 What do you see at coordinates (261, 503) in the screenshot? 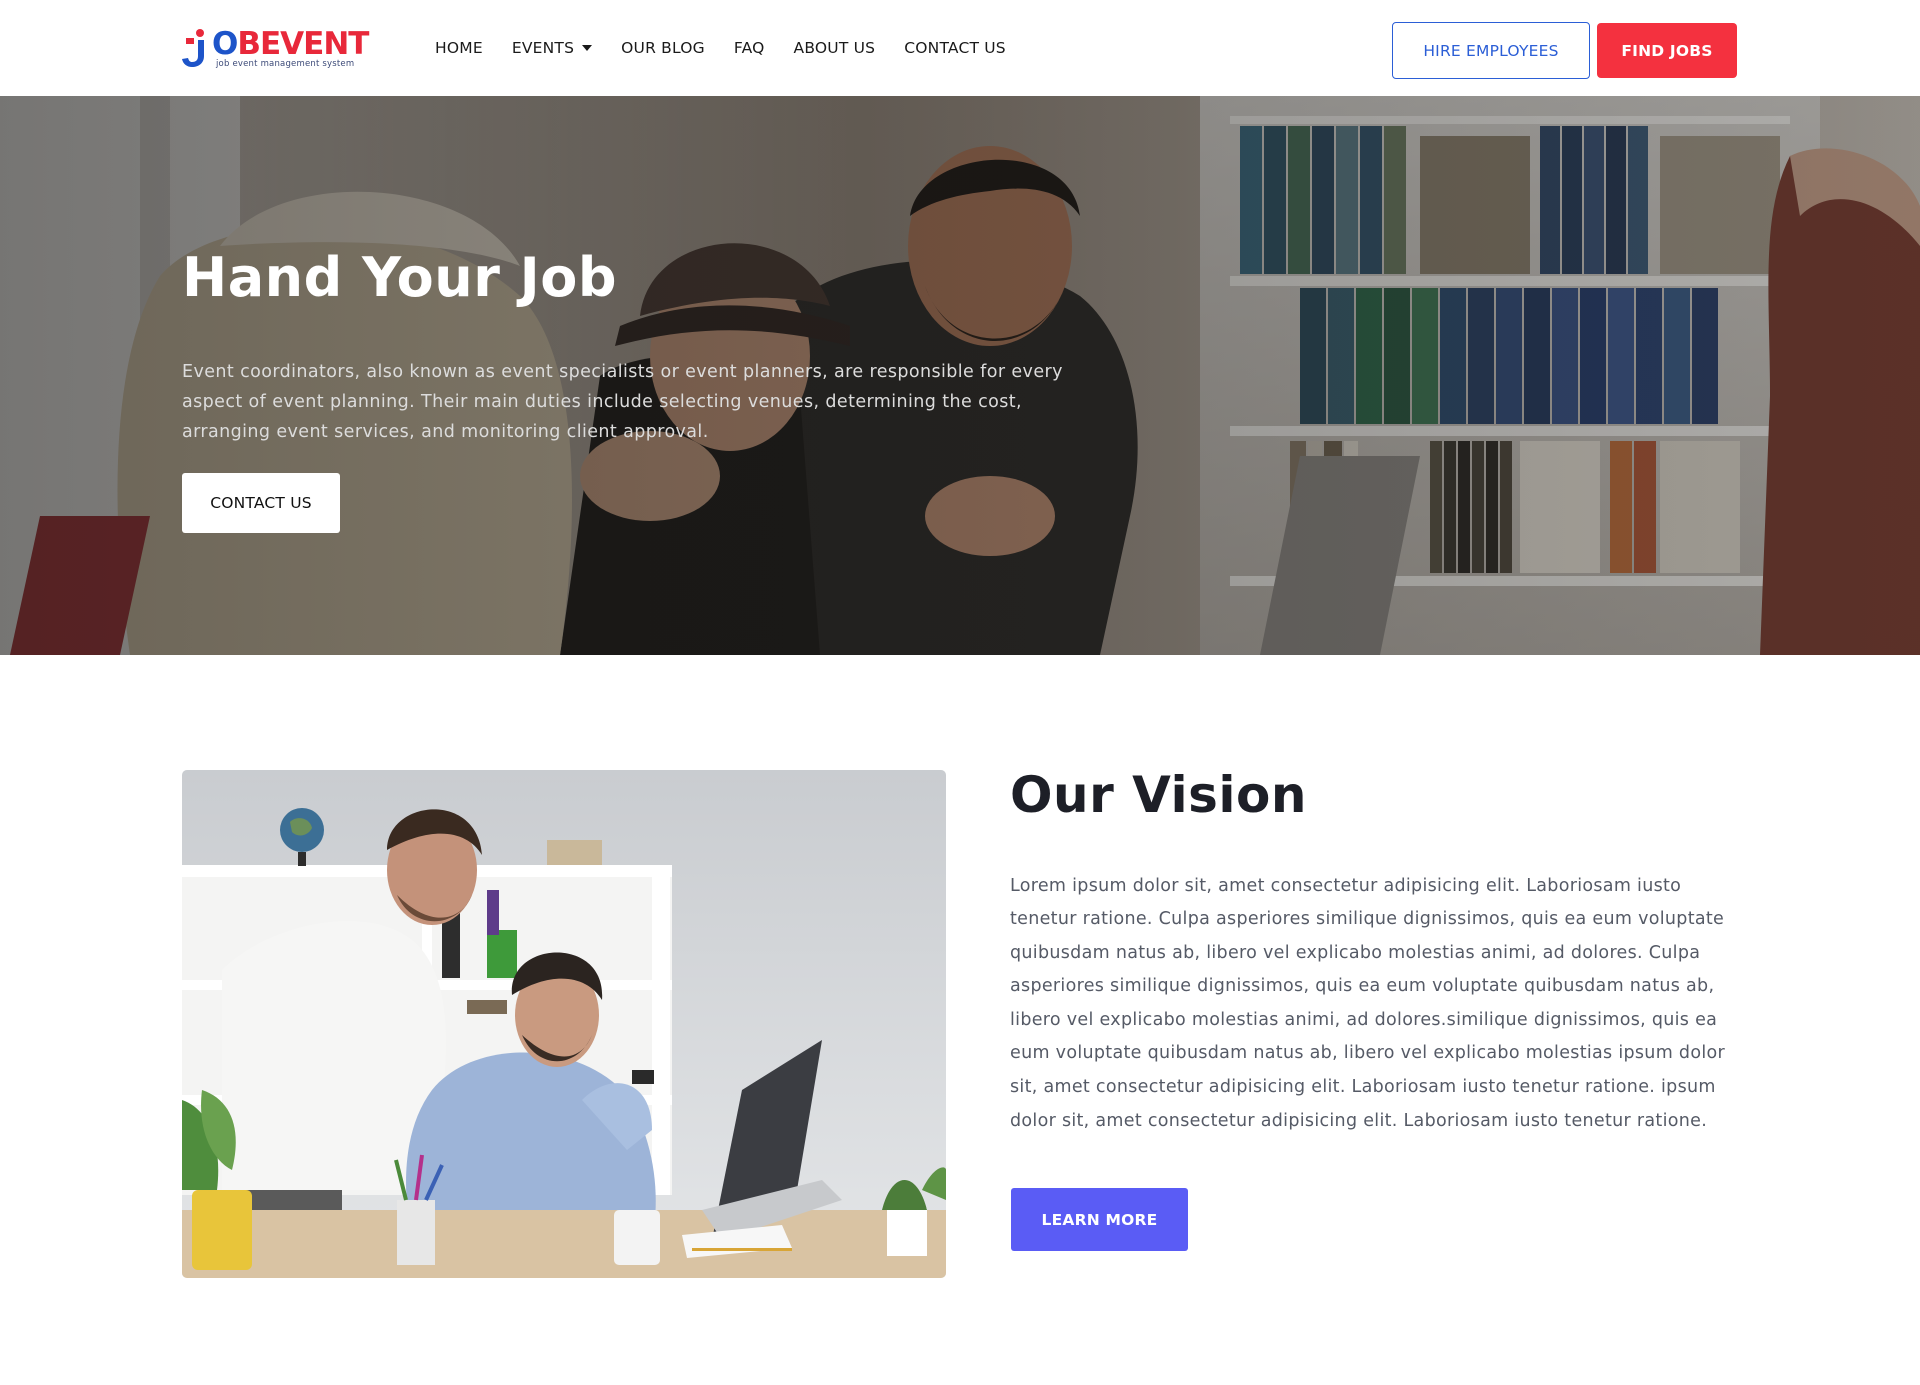
I see `hero-contact-us-button: CONTACT US` at bounding box center [261, 503].